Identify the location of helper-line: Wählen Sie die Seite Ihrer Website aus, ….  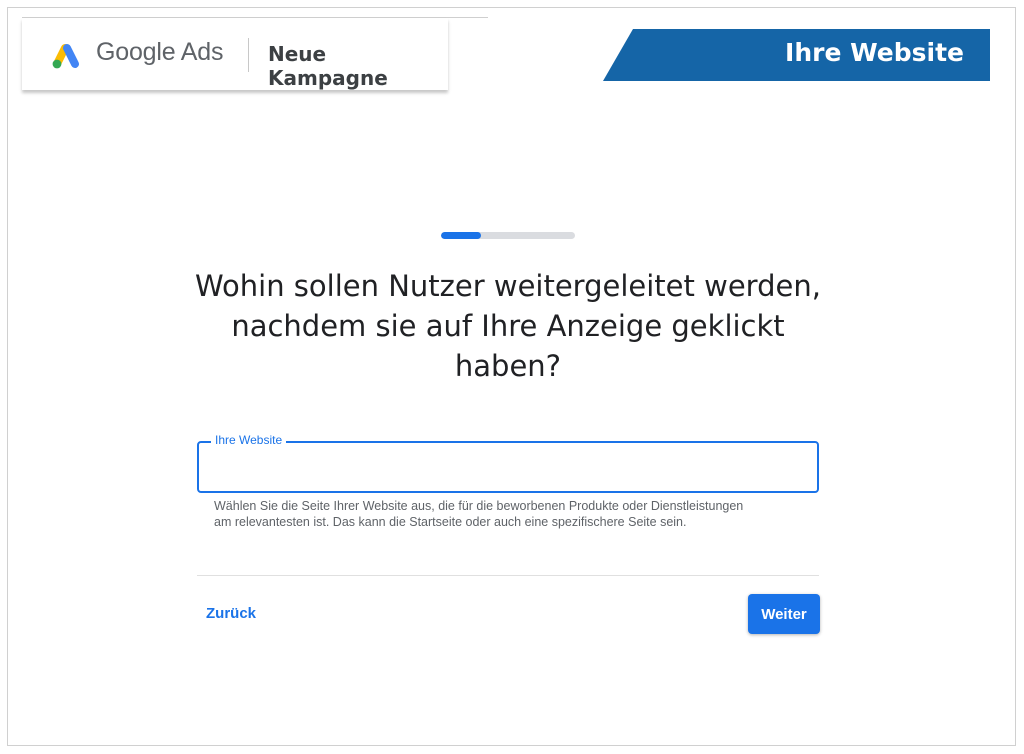
(479, 506).